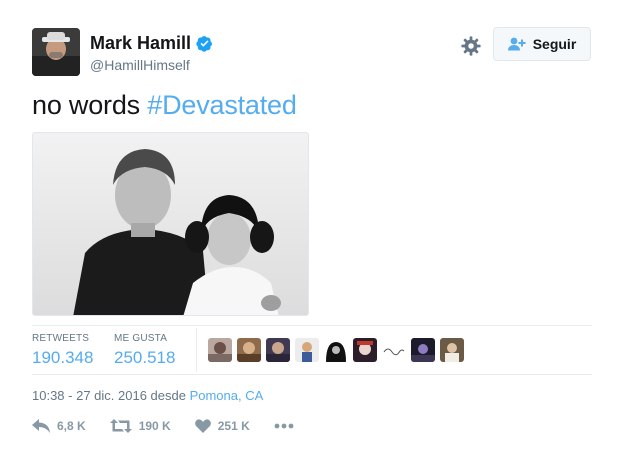 The height and width of the screenshot is (459, 622). What do you see at coordinates (202, 426) in the screenshot?
I see `heart-icon` at bounding box center [202, 426].